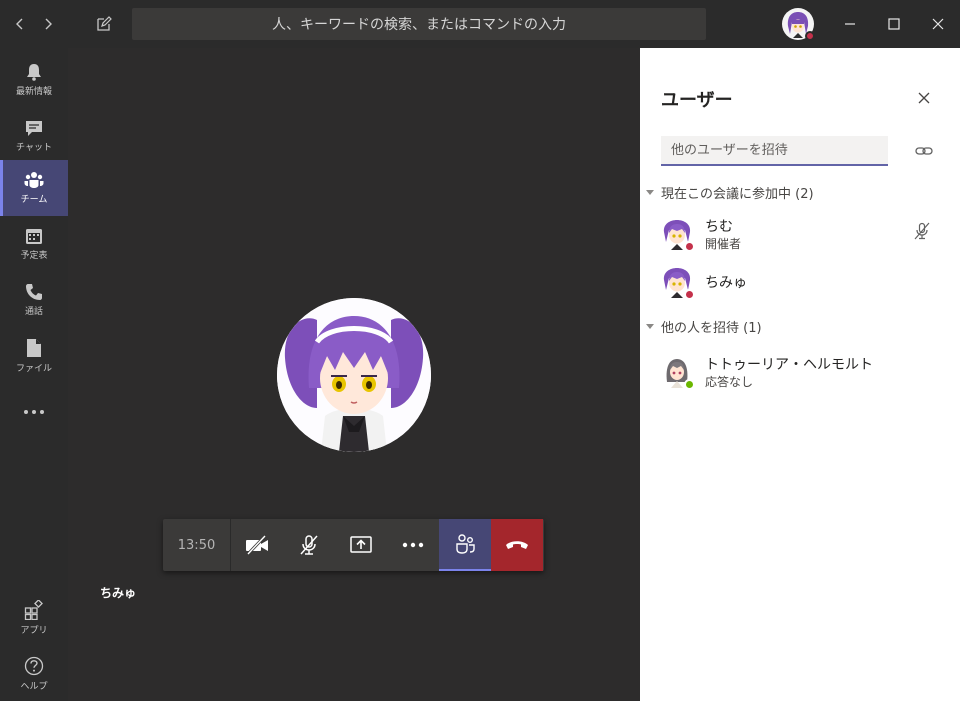 This screenshot has height=701, width=960. What do you see at coordinates (34, 348) in the screenshot?
I see `file-icon` at bounding box center [34, 348].